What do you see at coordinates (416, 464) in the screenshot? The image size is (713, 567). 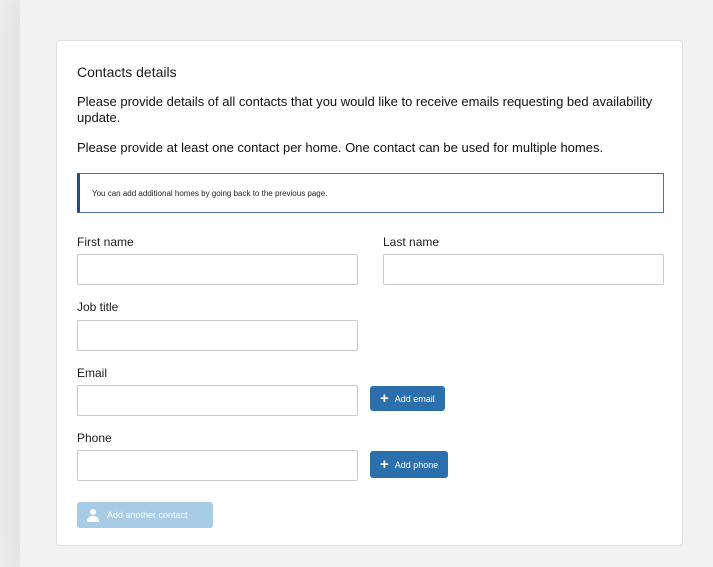 I see `add-phone-label: Add phone` at bounding box center [416, 464].